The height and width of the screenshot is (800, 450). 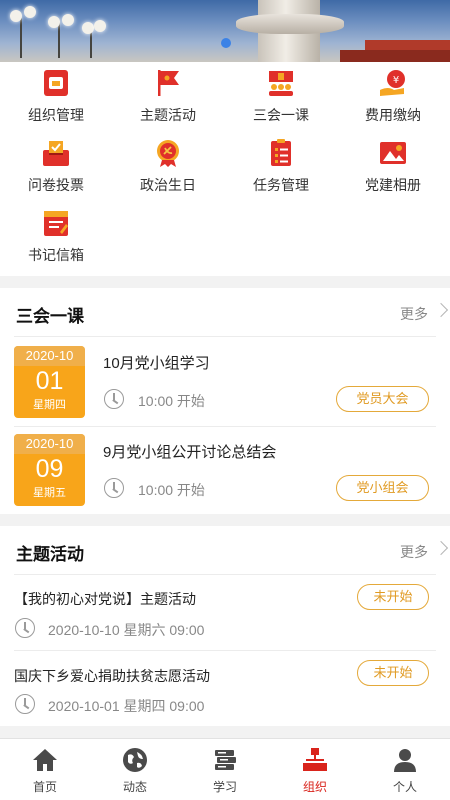 What do you see at coordinates (225, 31) in the screenshot?
I see `banner-carousel` at bounding box center [225, 31].